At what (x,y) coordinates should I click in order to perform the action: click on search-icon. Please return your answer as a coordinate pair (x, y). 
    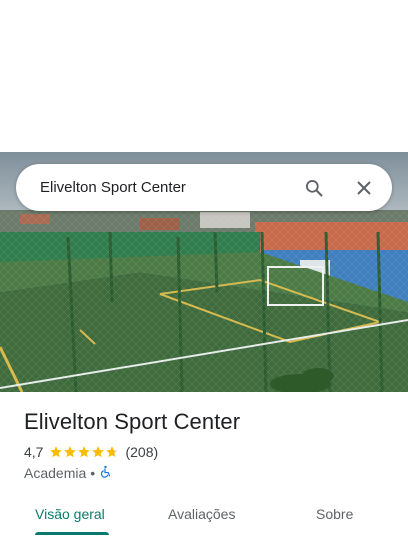
    Looking at the image, I should click on (314, 188).